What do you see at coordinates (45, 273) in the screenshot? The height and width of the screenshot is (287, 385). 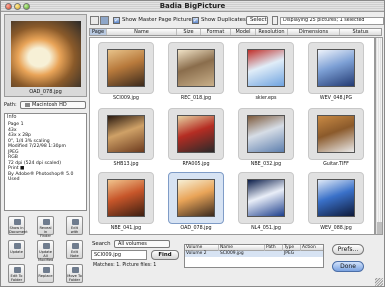 I see `replace-button: Replace` at bounding box center [45, 273].